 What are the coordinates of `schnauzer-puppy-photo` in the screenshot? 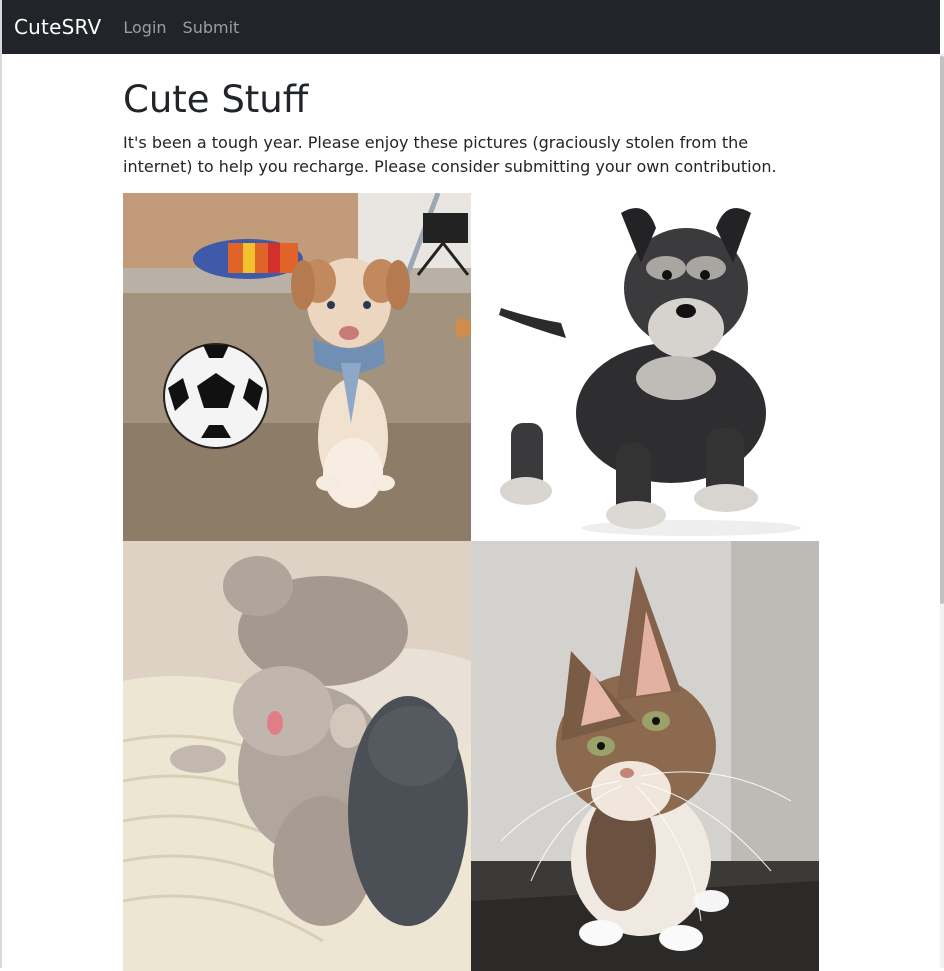 It's located at (645, 367).